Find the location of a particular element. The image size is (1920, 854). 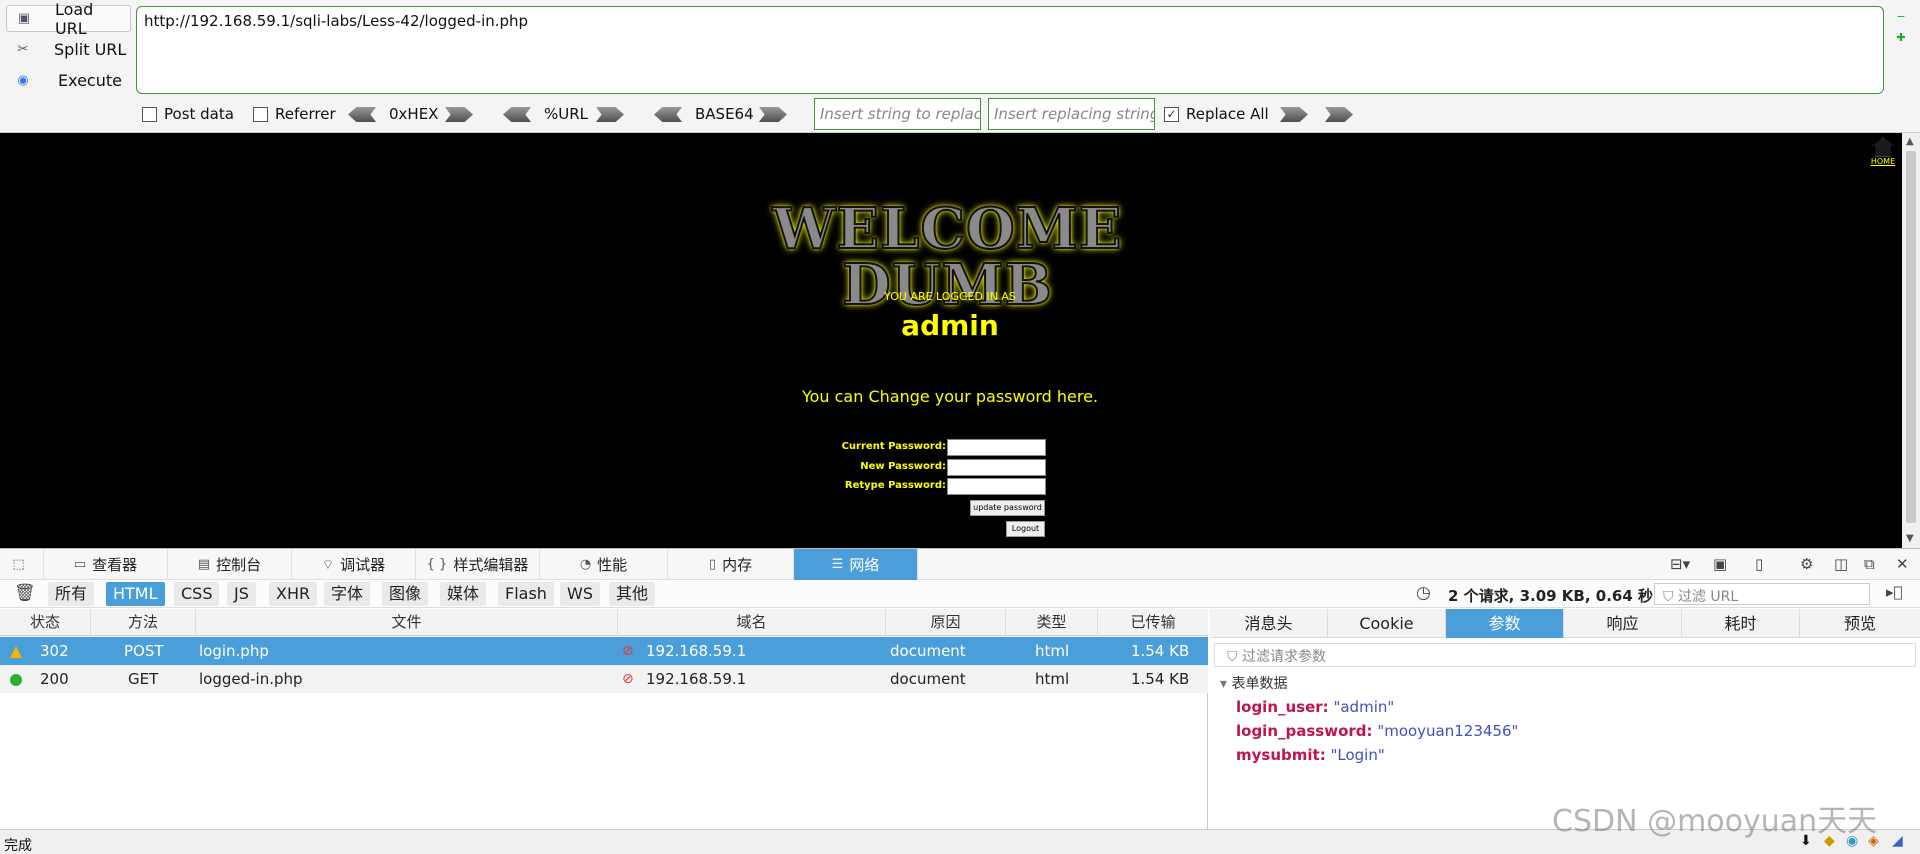

tab-debugger: ⌔ 调试器 is located at coordinates (354, 564).